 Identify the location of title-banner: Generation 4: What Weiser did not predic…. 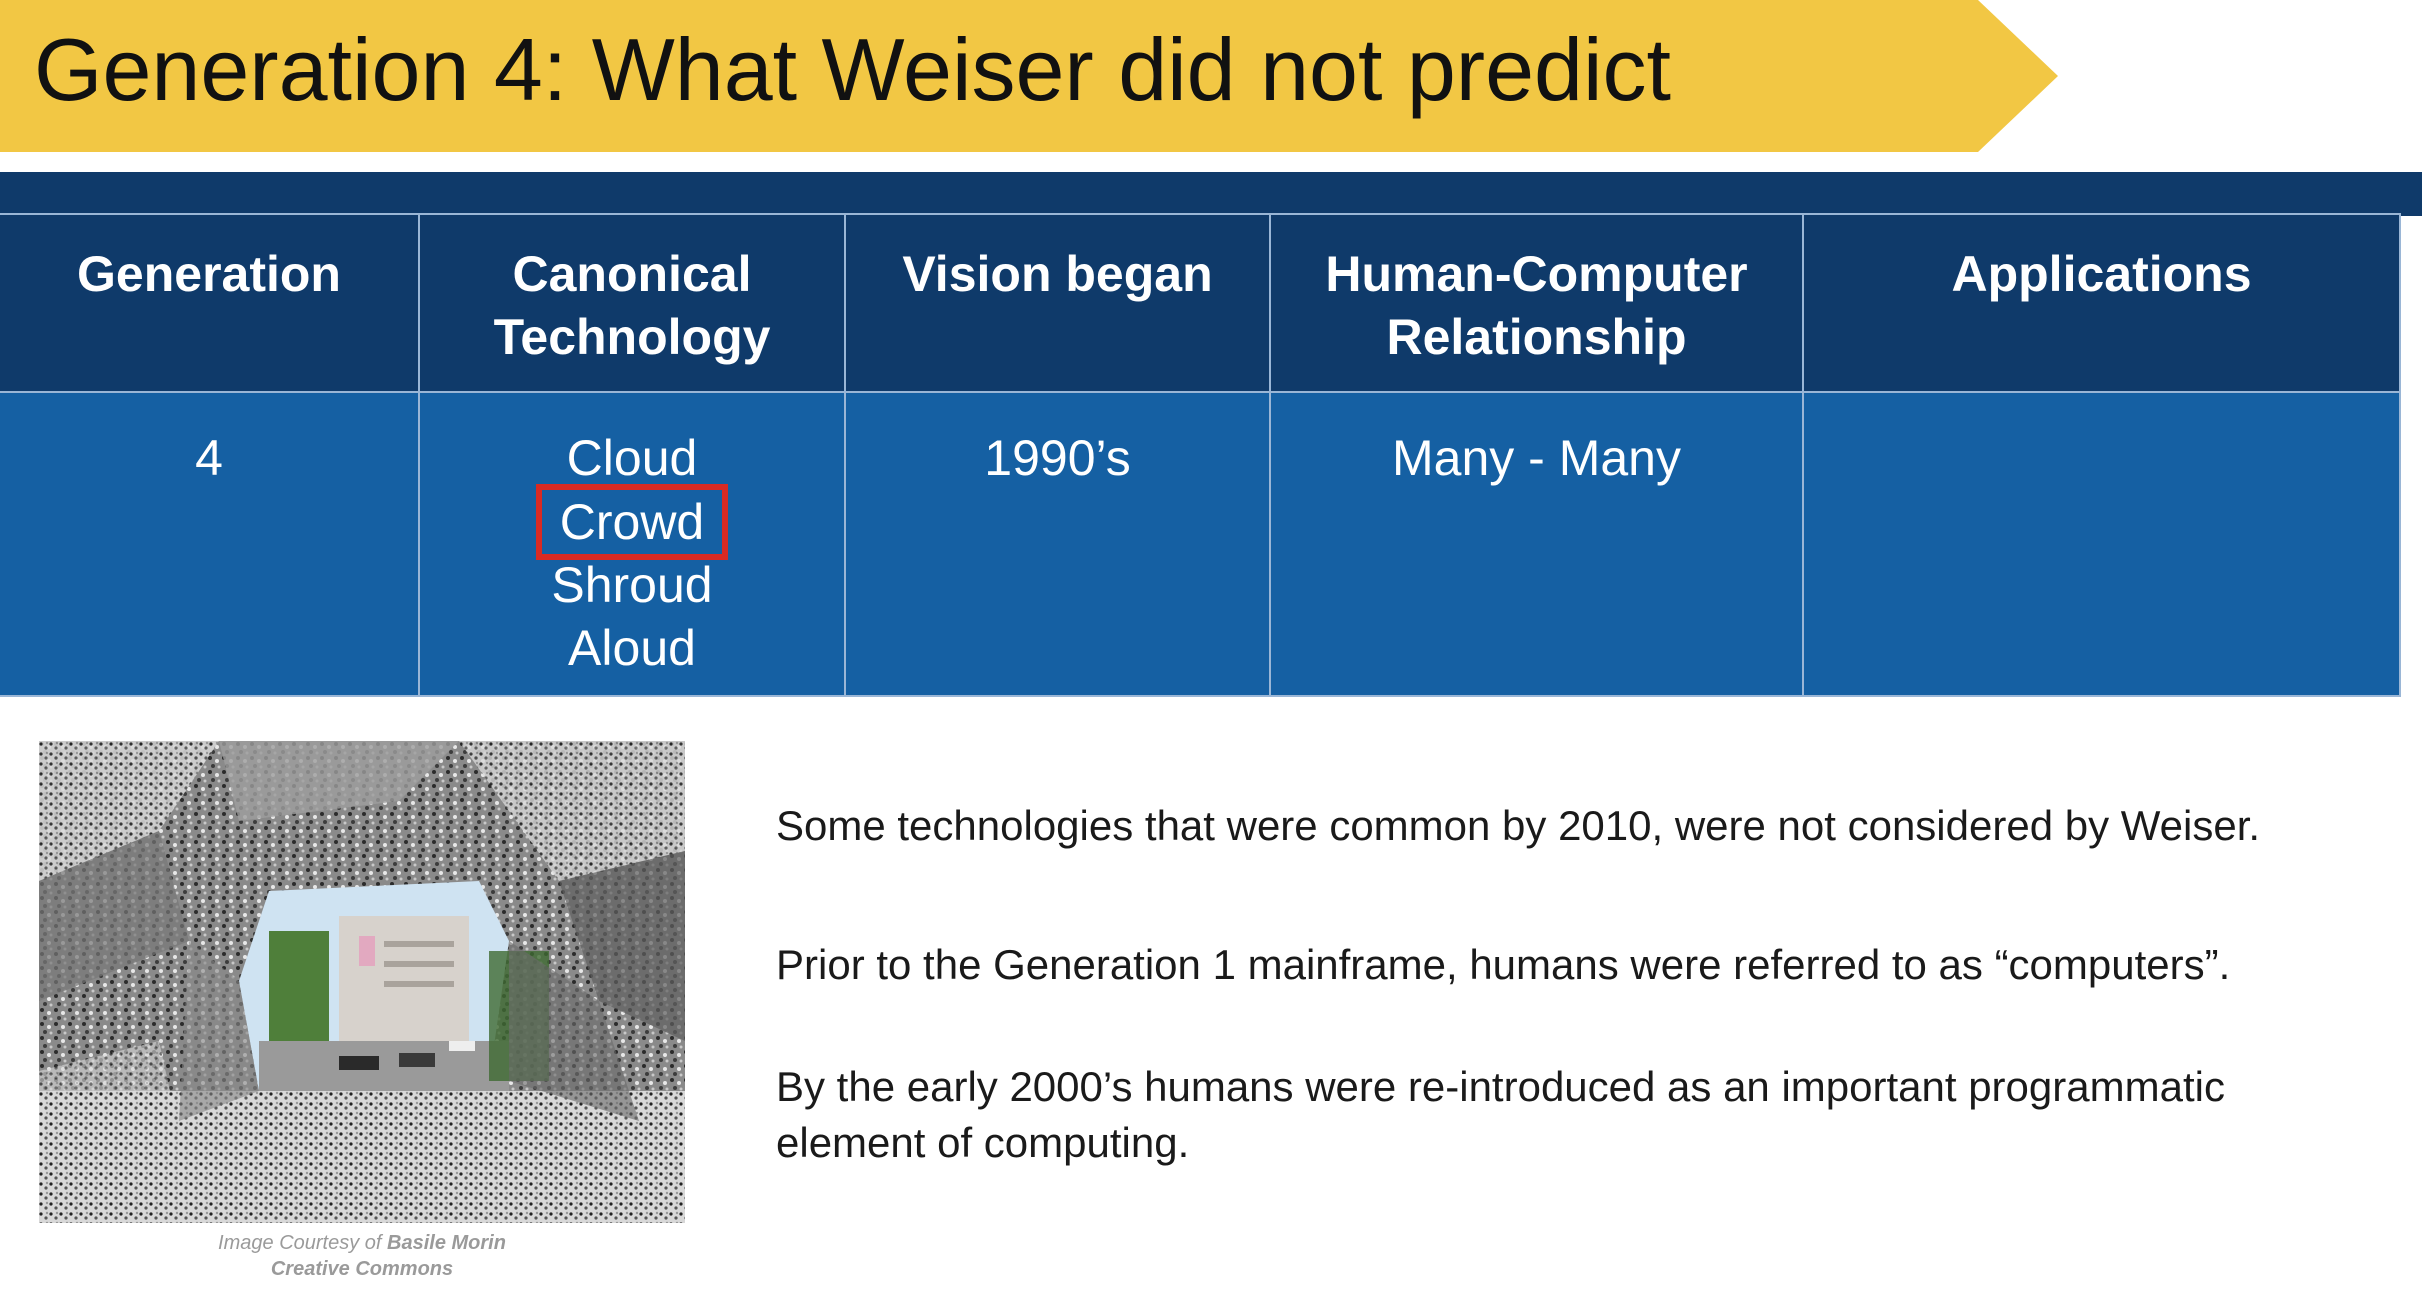
(1030, 76).